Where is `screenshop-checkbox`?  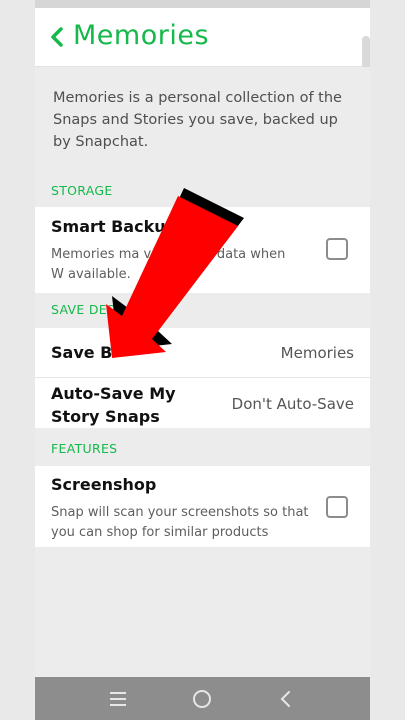
screenshop-checkbox is located at coordinates (337, 507).